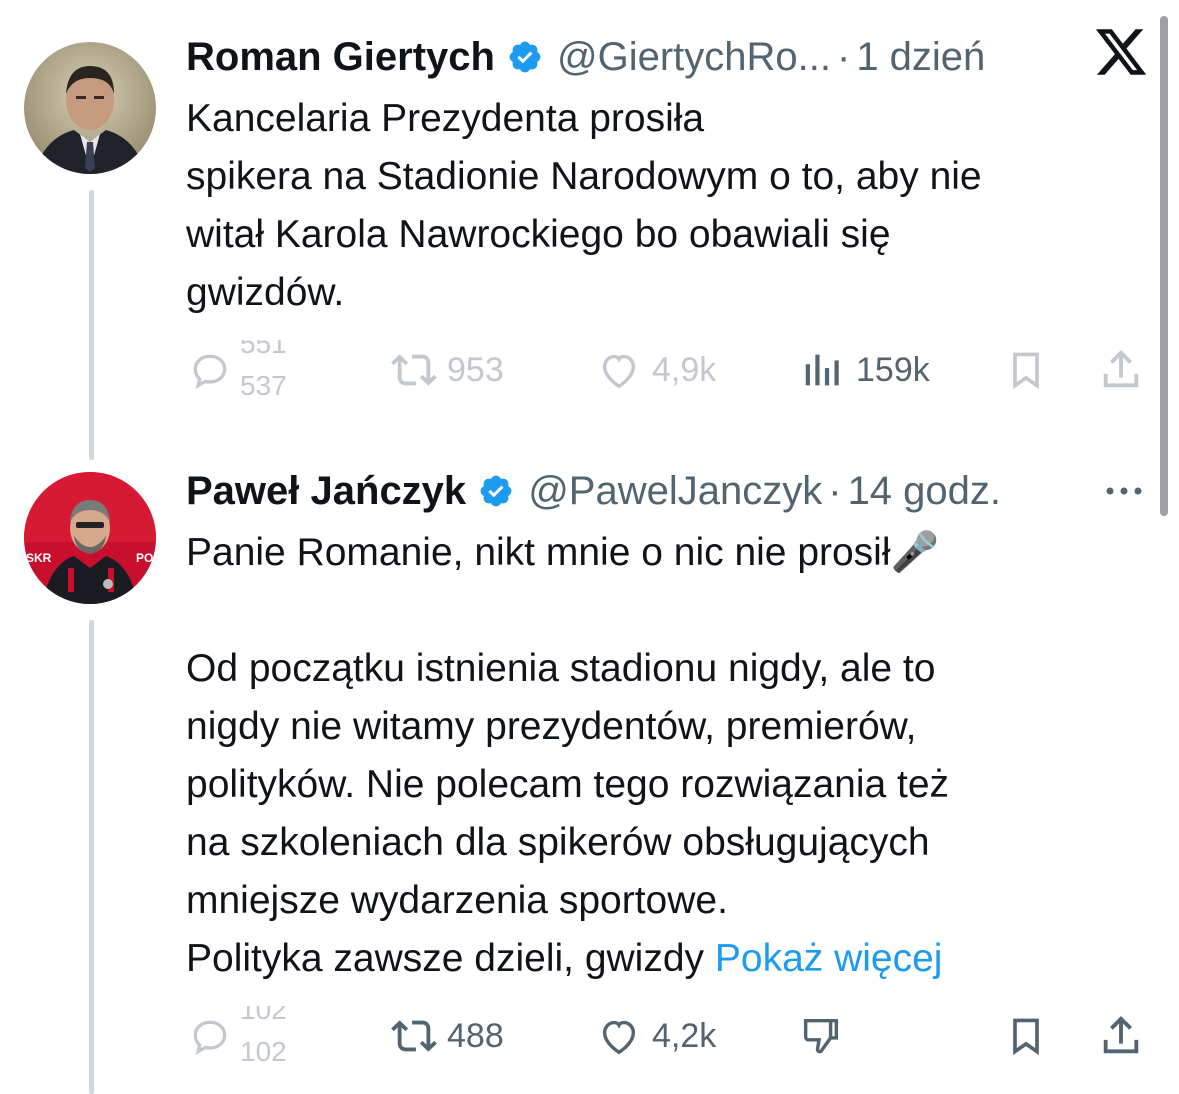 The height and width of the screenshot is (1094, 1179). I want to click on tweet2-header: Paweł Jańczyk @PawelJanczyk · 14 godz., so click(593, 491).